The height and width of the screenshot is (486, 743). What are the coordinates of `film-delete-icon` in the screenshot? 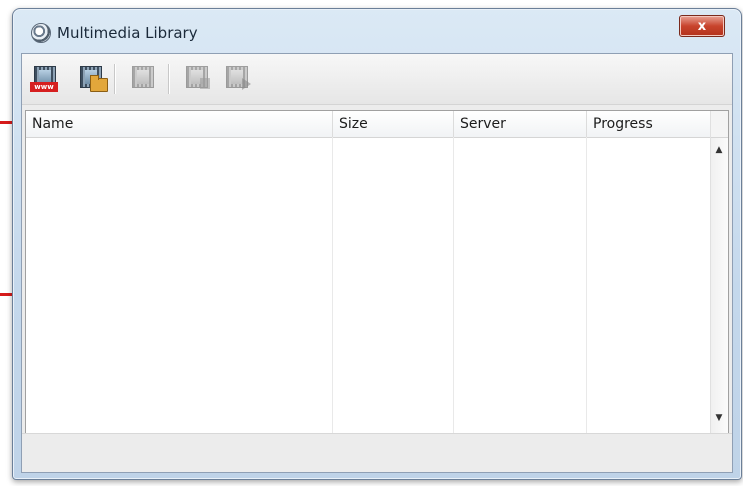 It's located at (143, 77).